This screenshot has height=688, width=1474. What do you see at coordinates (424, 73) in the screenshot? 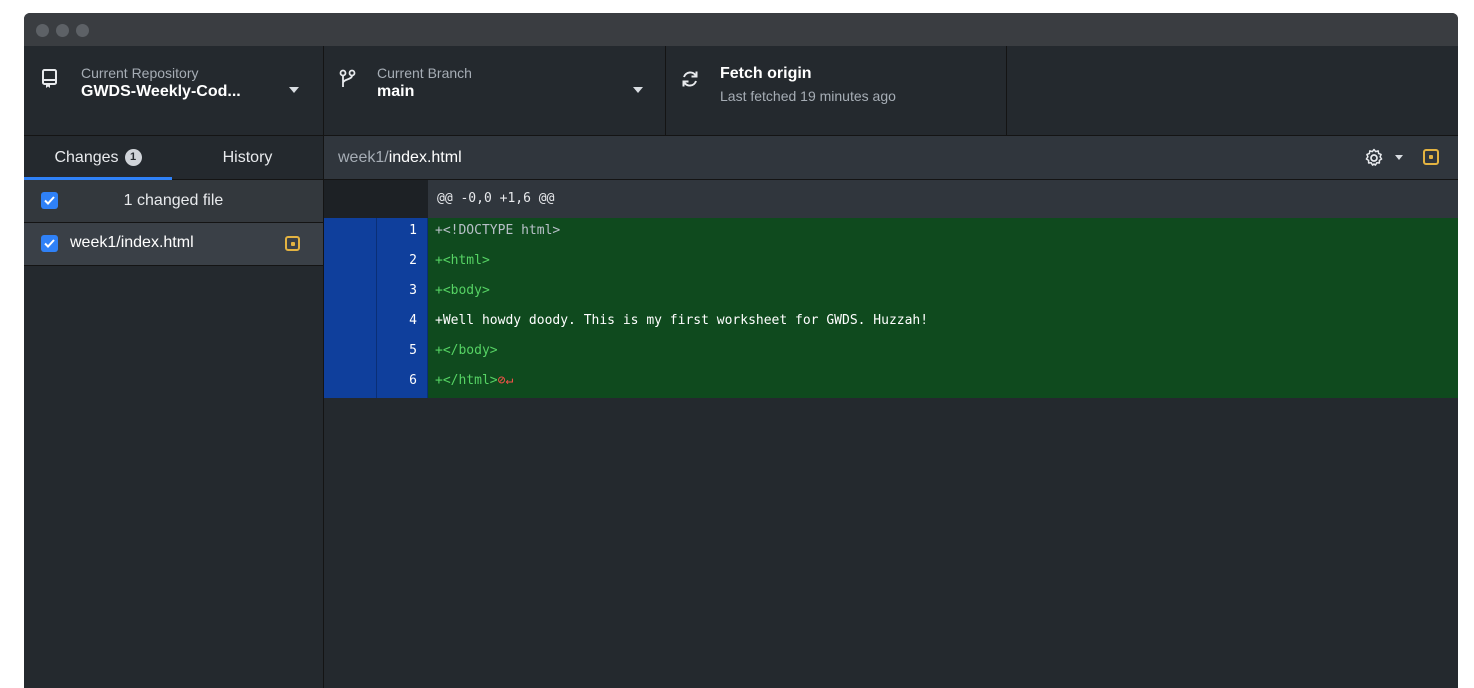
I see `current-branch-label: Current Branch` at bounding box center [424, 73].